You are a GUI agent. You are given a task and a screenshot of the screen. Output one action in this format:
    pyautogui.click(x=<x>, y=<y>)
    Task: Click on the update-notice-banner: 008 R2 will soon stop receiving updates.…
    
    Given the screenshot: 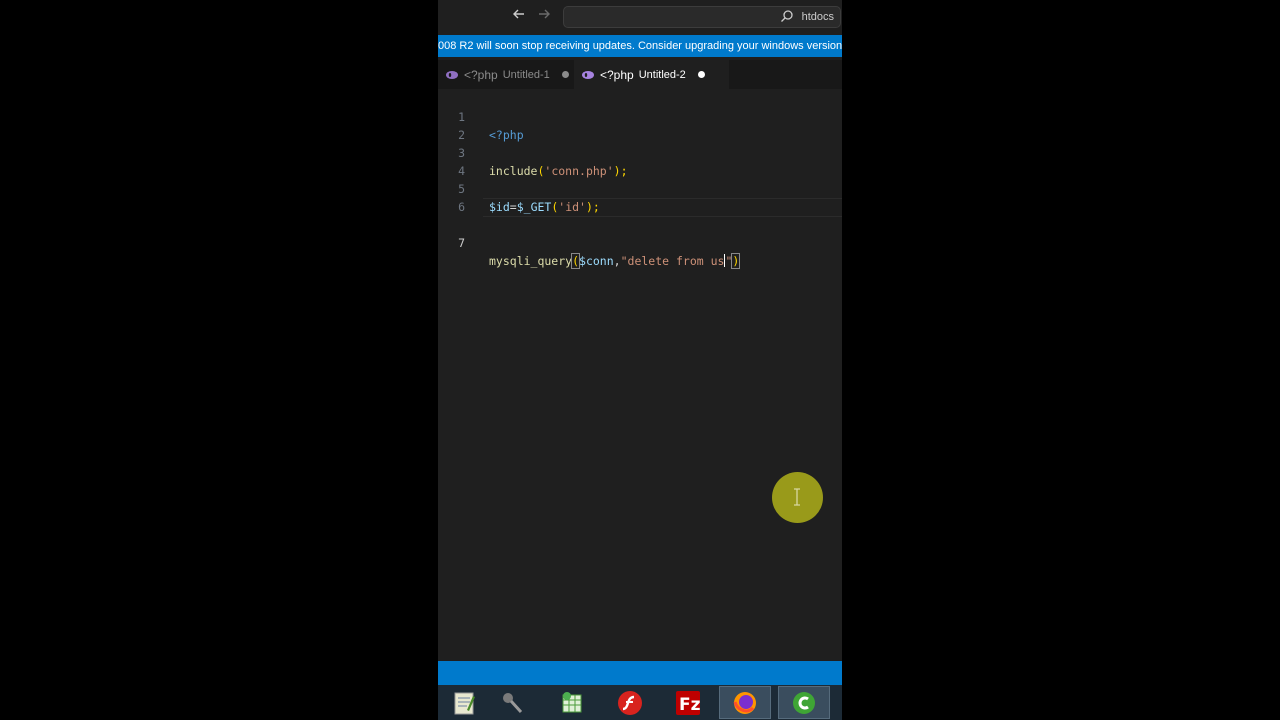 What is the action you would take?
    pyautogui.click(x=640, y=46)
    